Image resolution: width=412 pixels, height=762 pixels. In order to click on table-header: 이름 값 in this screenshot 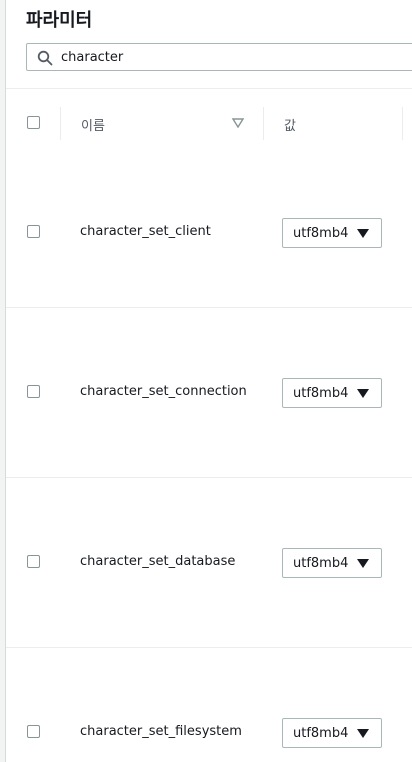, I will do `click(209, 123)`.